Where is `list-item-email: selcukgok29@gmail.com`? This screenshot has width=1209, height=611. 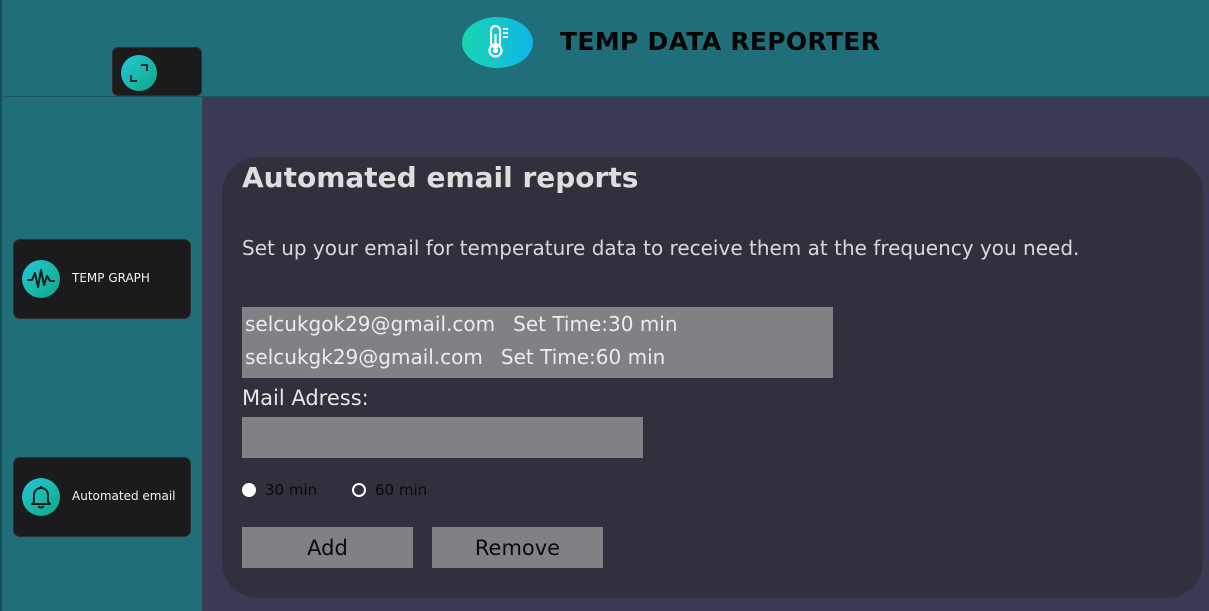
list-item-email: selcukgok29@gmail.com is located at coordinates (370, 324).